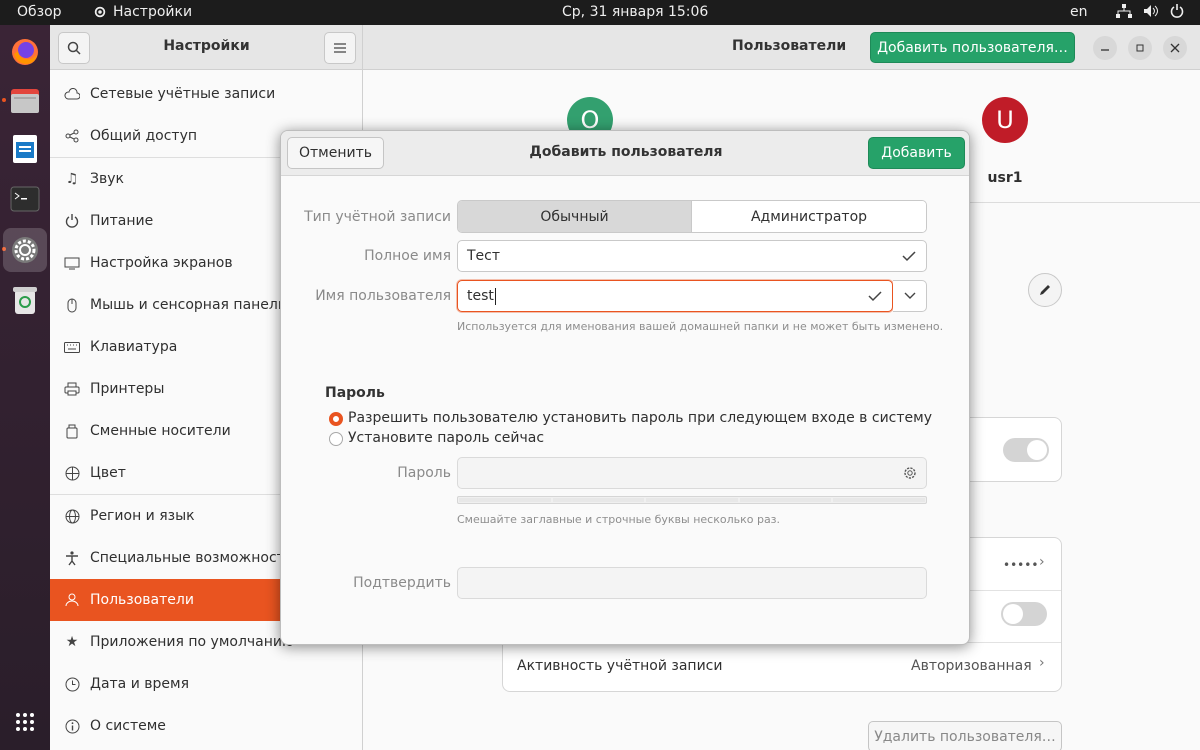 This screenshot has width=1200, height=750. I want to click on sidebar-item-online-accounts: Сетевые учётные записи, so click(206, 94).